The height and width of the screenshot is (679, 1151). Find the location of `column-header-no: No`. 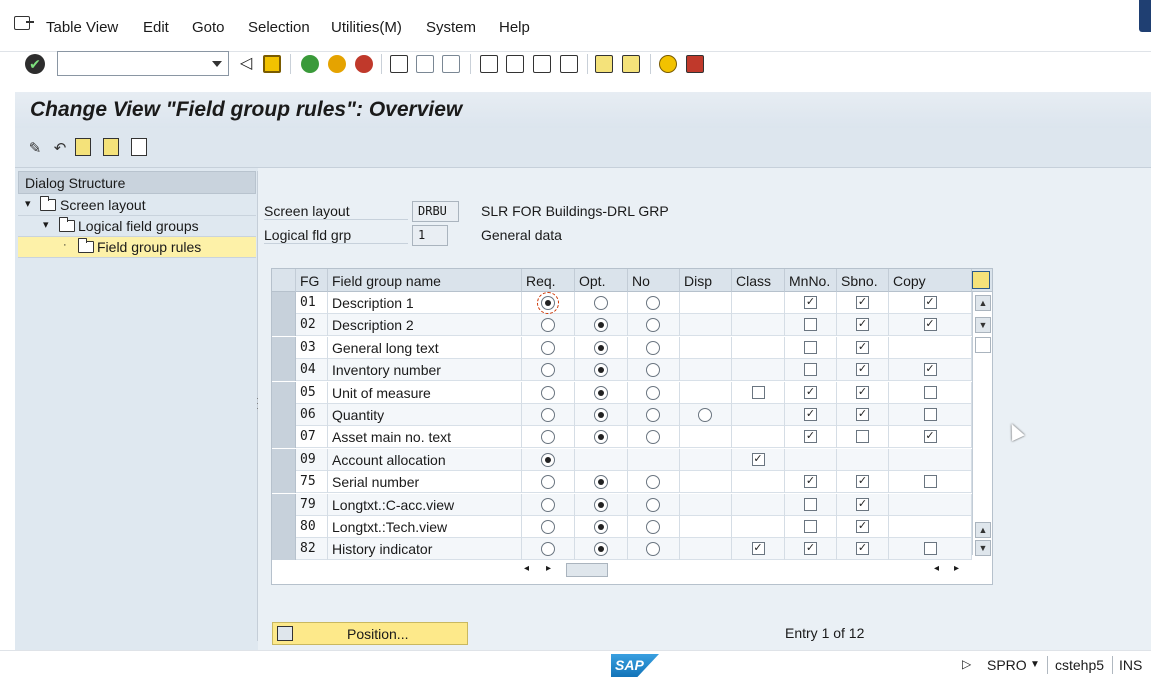

column-header-no: No is located at coordinates (654, 280).